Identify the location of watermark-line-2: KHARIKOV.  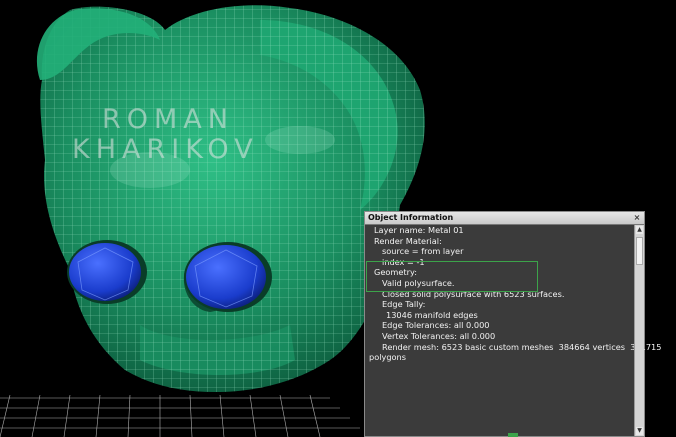
(165, 149).